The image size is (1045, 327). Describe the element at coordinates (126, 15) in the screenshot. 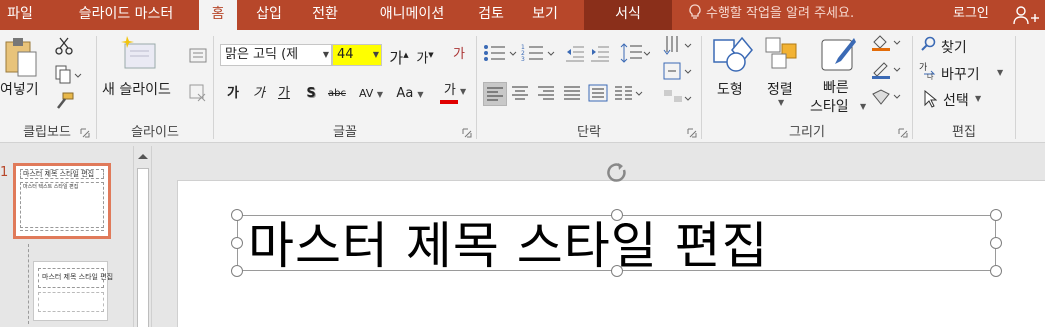

I see `tab-slide-master: 슬라이드 마스터` at that location.